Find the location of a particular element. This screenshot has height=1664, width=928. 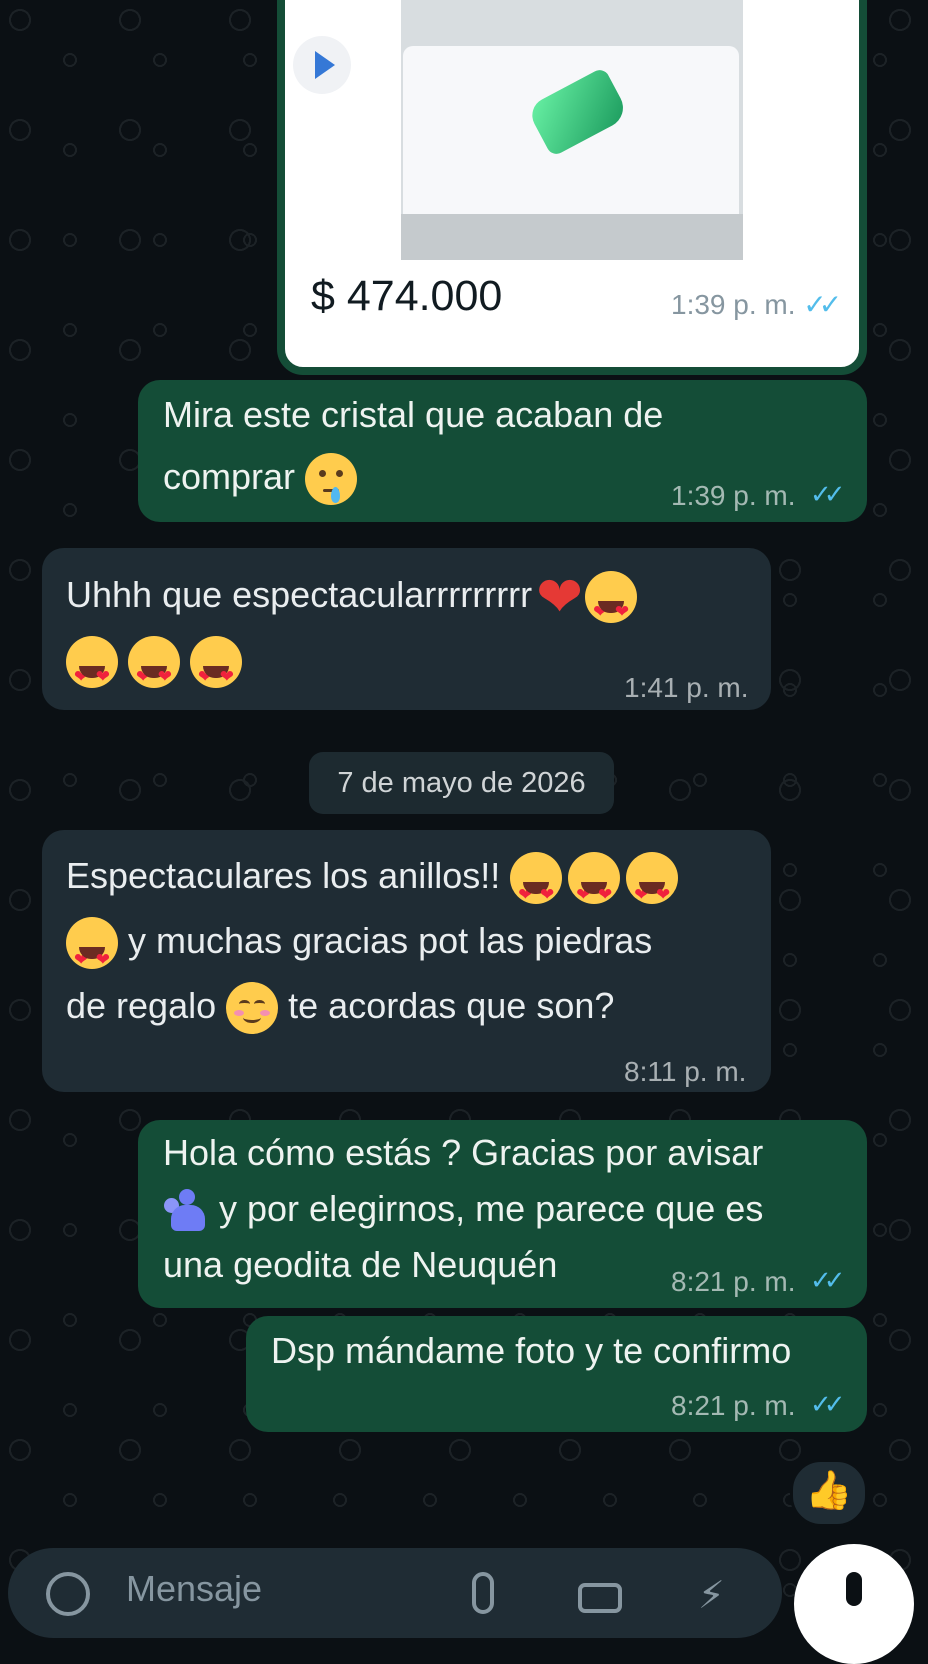

media-message: $ 474.000 1:39 p. m. ✓✓ is located at coordinates (572, 187).